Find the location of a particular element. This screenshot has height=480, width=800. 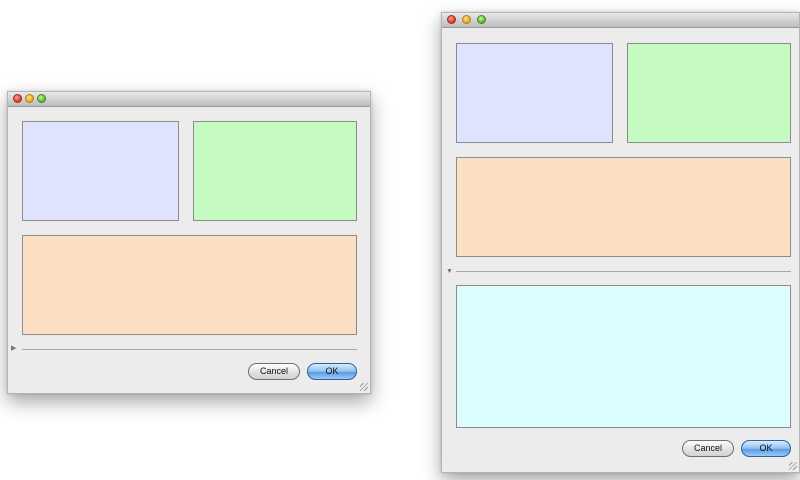

disclosure-triangle-icon: ▶ is located at coordinates (13, 348).